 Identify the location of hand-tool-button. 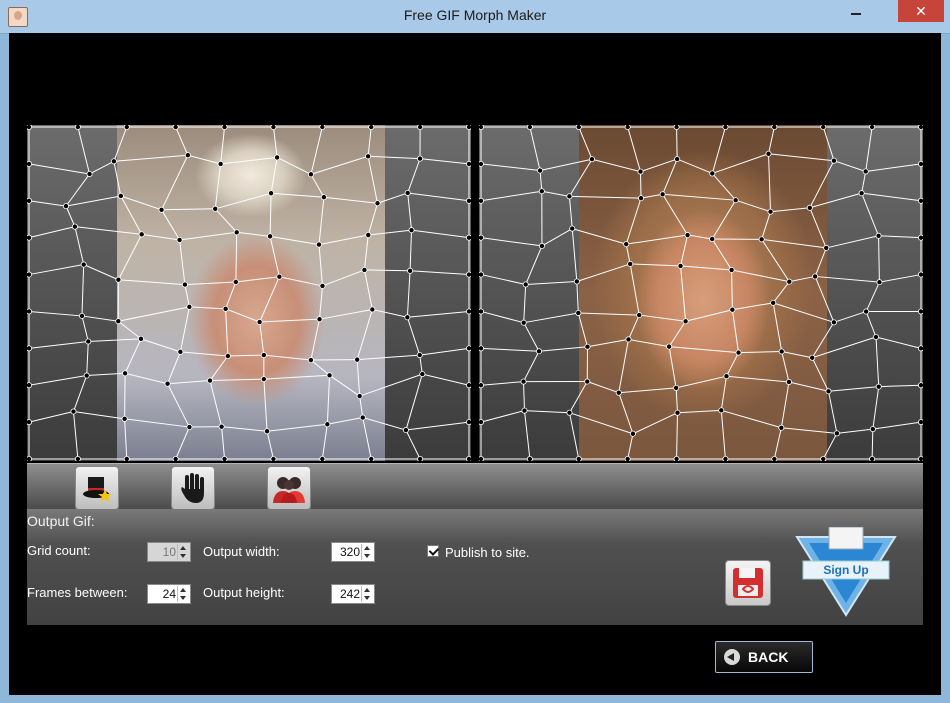
(193, 488).